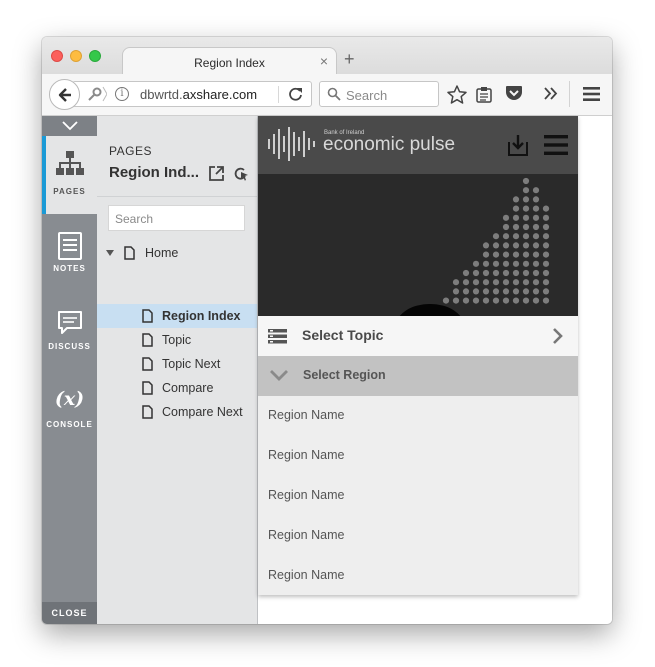 This screenshot has height=667, width=655. I want to click on browser-tab: Region Index ×, so click(229, 61).